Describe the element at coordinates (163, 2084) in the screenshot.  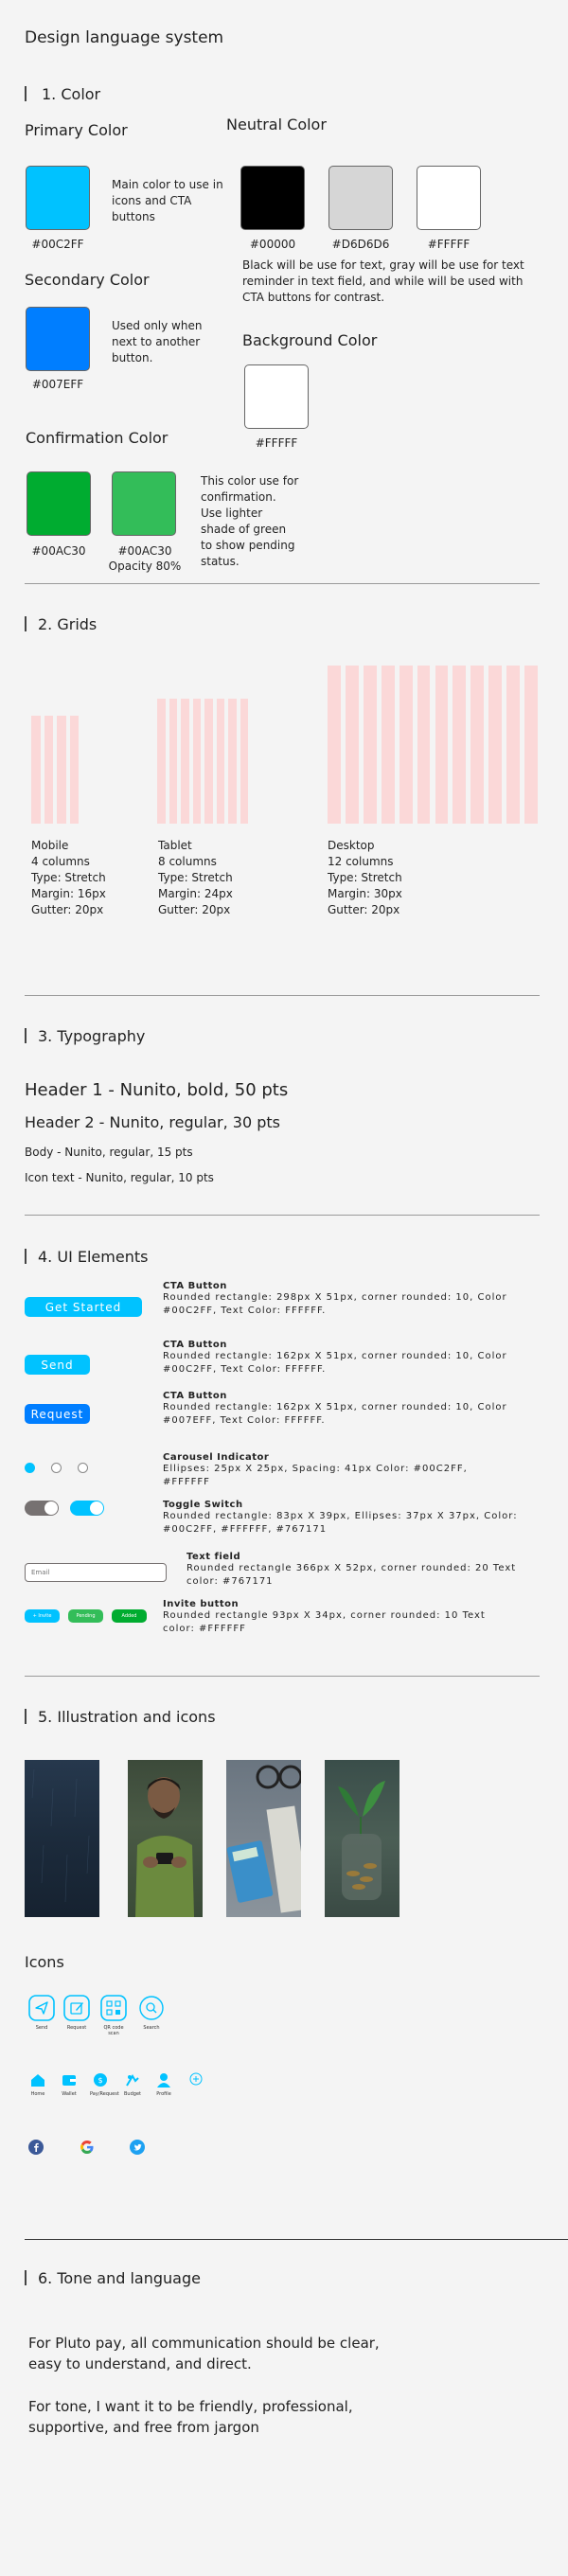
I see `profile-icon: Profile` at that location.